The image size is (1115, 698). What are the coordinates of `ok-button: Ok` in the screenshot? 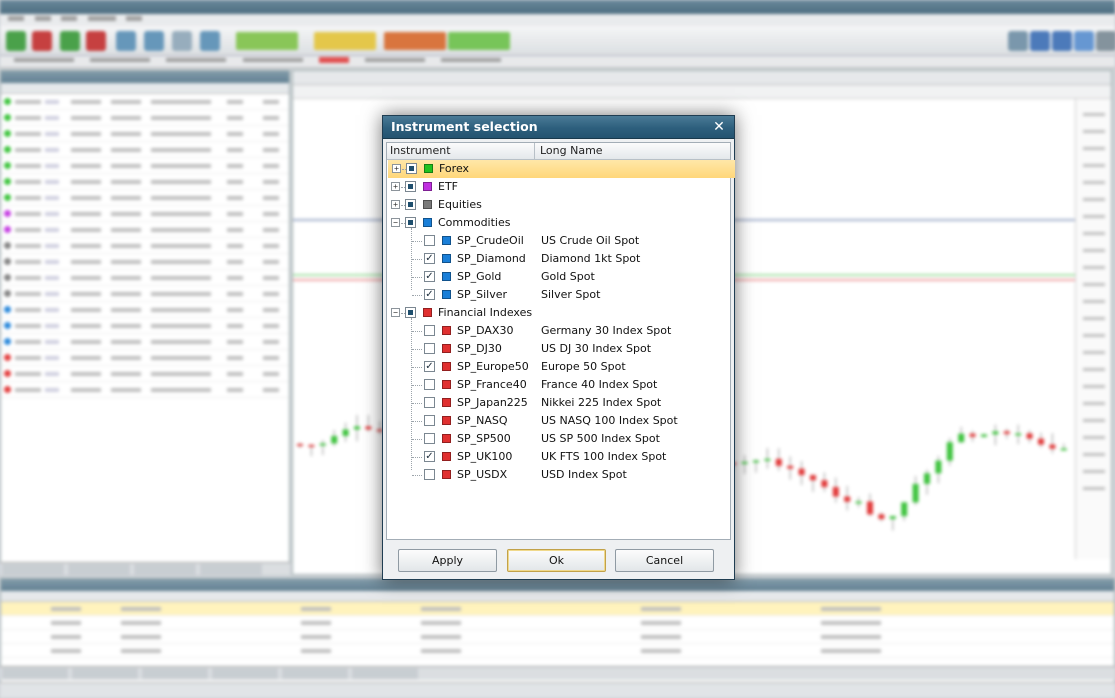 It's located at (556, 560).